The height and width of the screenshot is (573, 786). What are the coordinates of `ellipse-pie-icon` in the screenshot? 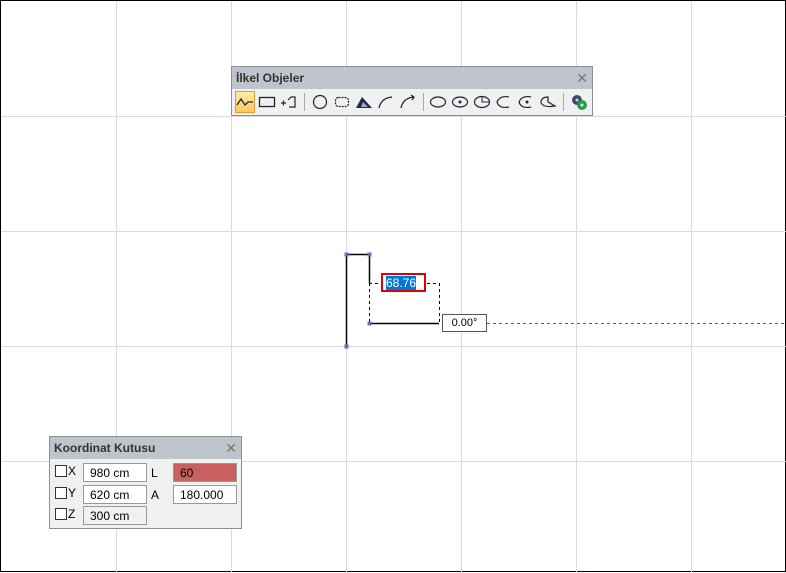 It's located at (549, 102).